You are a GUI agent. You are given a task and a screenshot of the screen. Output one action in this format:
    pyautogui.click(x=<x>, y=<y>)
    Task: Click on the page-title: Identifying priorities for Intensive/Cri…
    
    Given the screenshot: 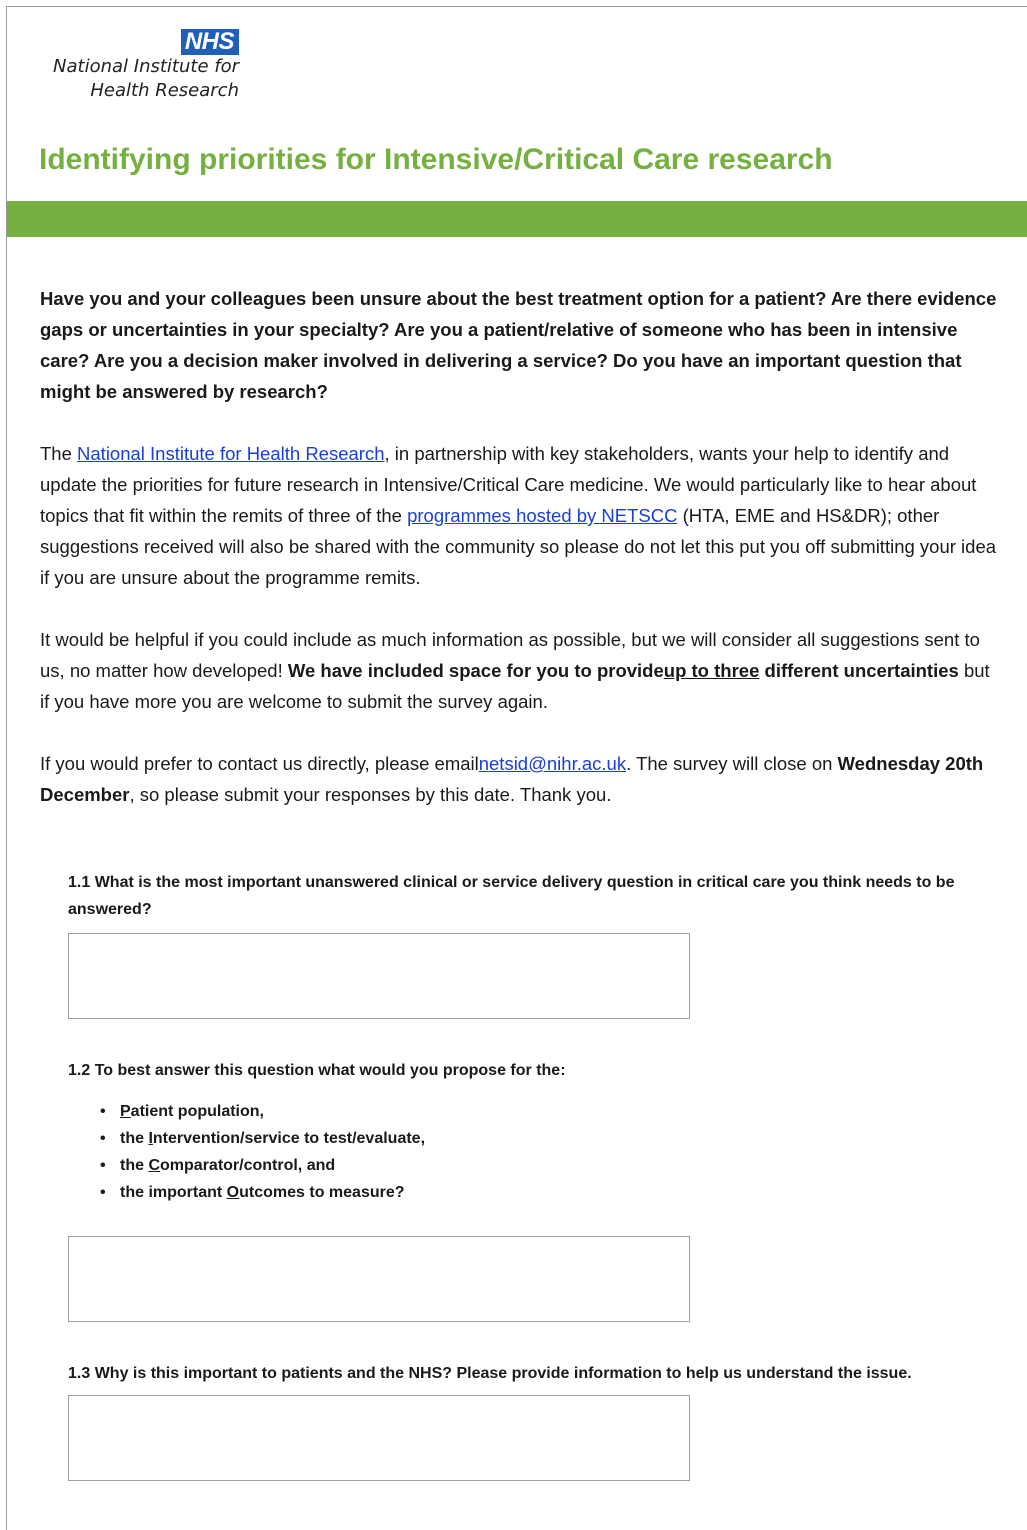 What is the action you would take?
    pyautogui.click(x=436, y=159)
    